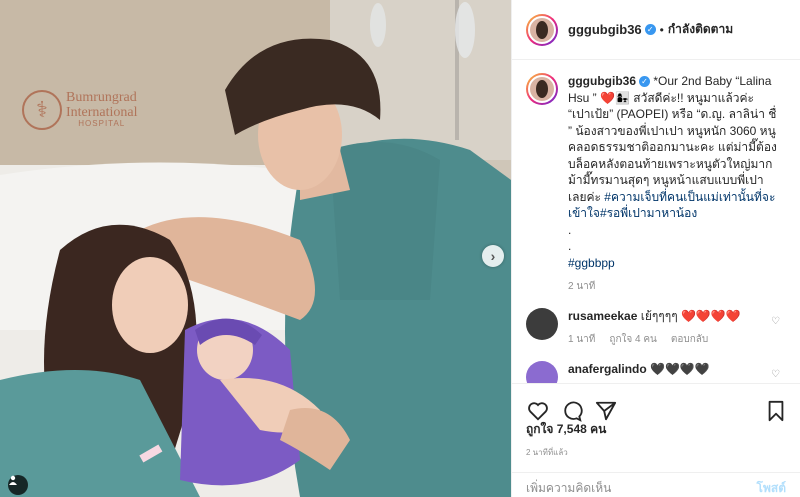 Image resolution: width=800 pixels, height=497 pixels. Describe the element at coordinates (700, 29) in the screenshot. I see `following-button: กำลังติดตาม` at that location.